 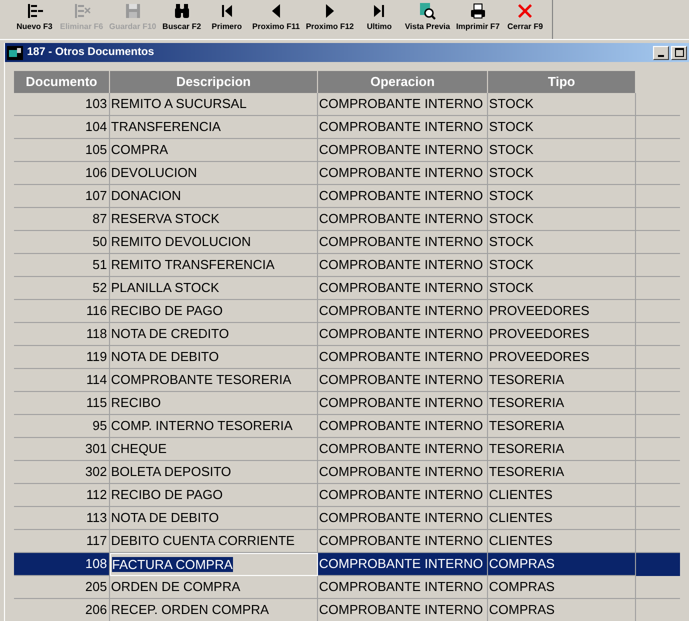 I want to click on toolbar-button: Proximo F11, so click(x=276, y=19).